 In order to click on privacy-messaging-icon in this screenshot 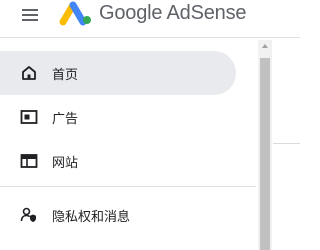, I will do `click(29, 215)`.